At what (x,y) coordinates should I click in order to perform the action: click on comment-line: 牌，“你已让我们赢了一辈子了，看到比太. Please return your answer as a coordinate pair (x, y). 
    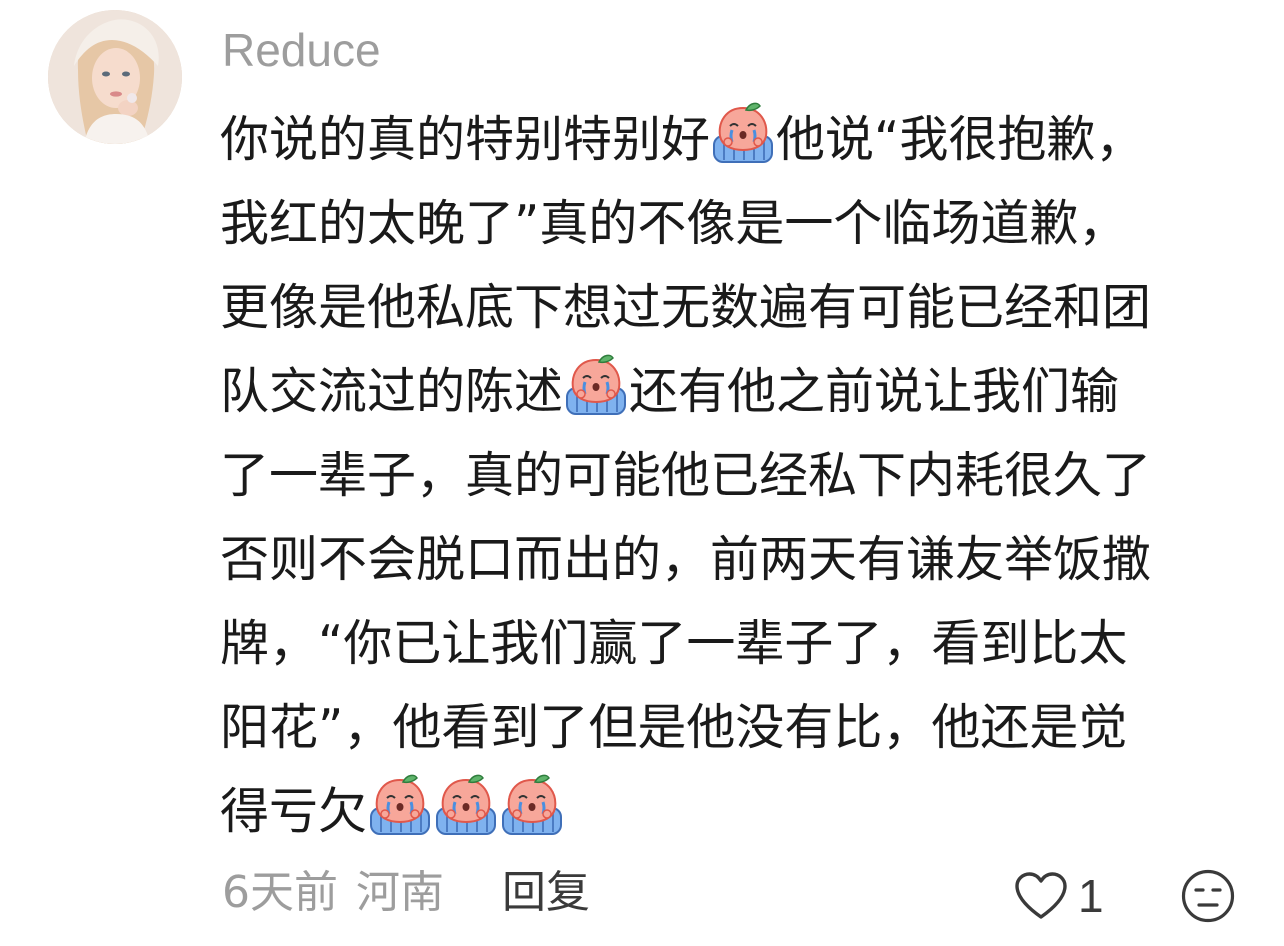
    Looking at the image, I should click on (674, 643).